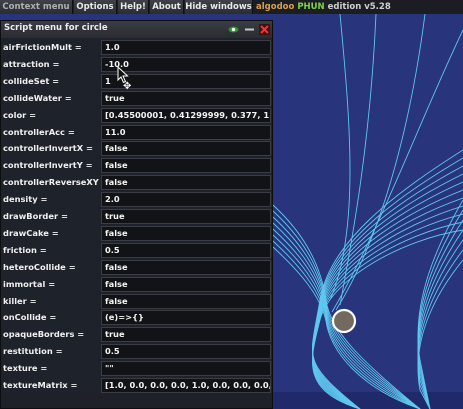  What do you see at coordinates (133, 7) in the screenshot?
I see `help-button: Help!` at bounding box center [133, 7].